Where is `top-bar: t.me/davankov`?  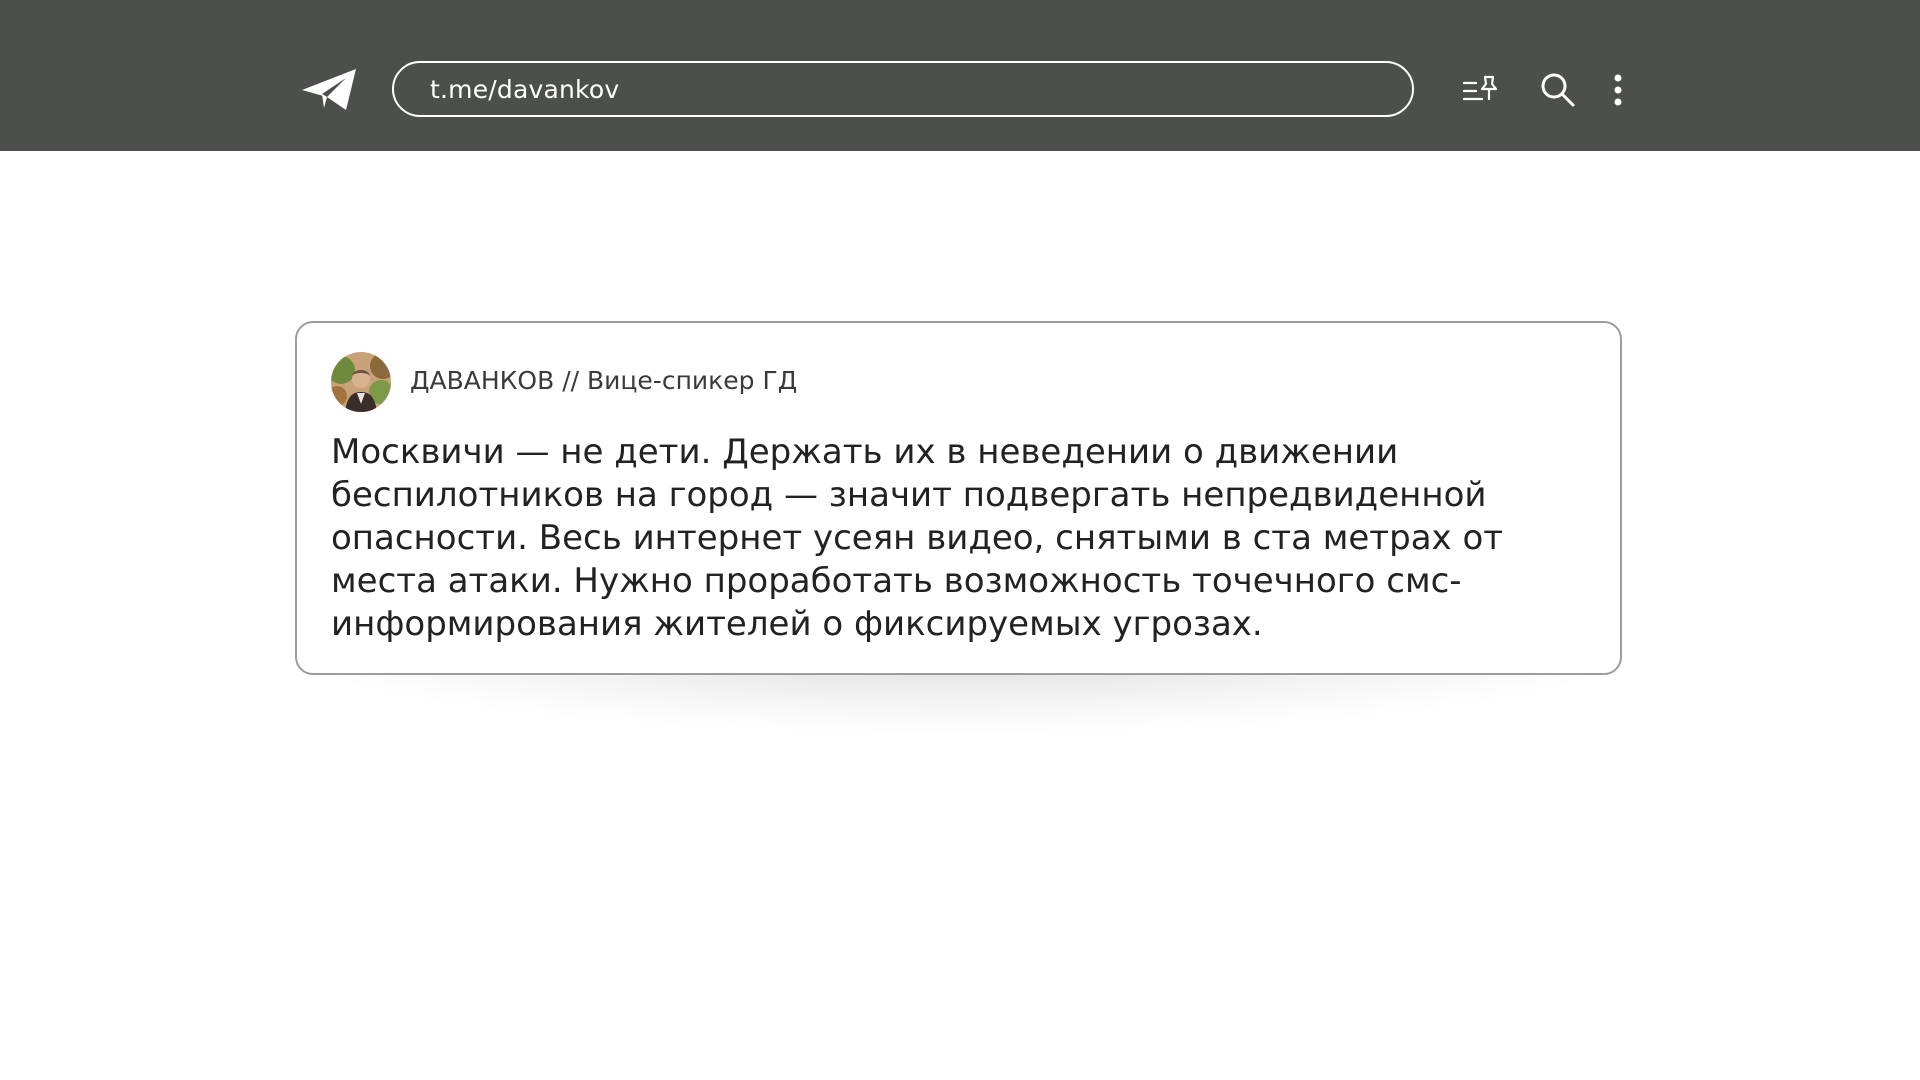
top-bar: t.me/davankov is located at coordinates (960, 75).